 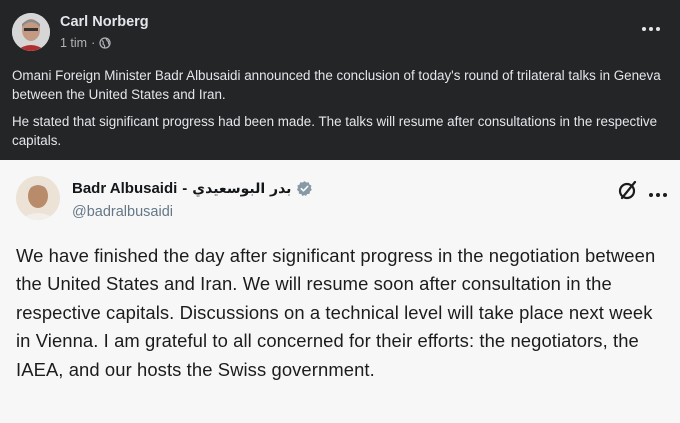 I want to click on tweet-more-button, so click(x=658, y=191).